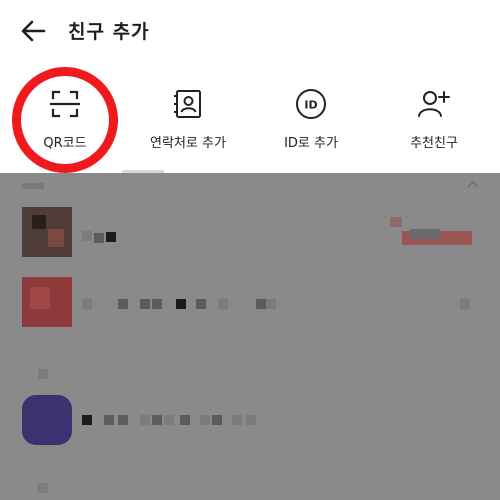 The height and width of the screenshot is (500, 500). What do you see at coordinates (65, 143) in the screenshot?
I see `qr-code-label: QR코드` at bounding box center [65, 143].